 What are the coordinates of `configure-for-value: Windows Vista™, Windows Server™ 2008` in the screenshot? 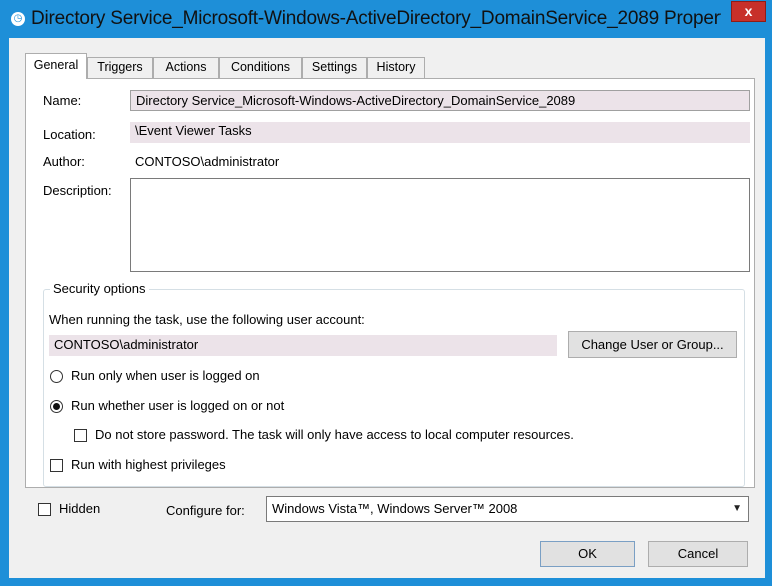 It's located at (395, 508).